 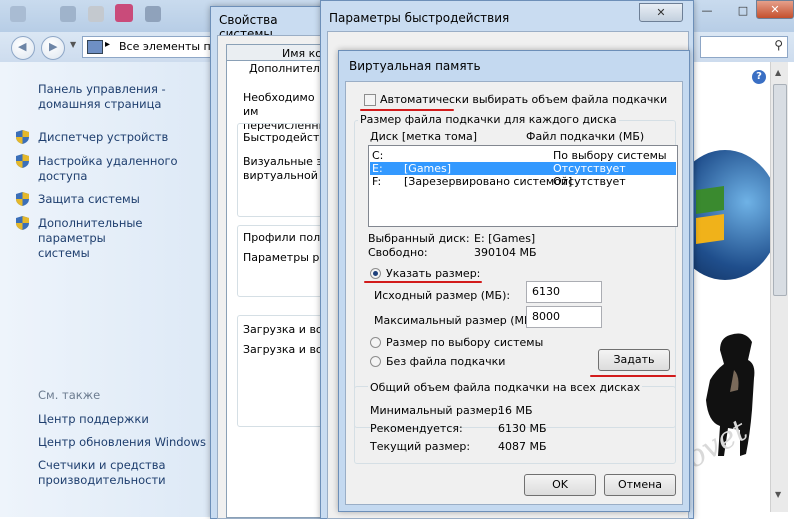 I want to click on boot-text: Загрузка и во, so click(x=283, y=349).